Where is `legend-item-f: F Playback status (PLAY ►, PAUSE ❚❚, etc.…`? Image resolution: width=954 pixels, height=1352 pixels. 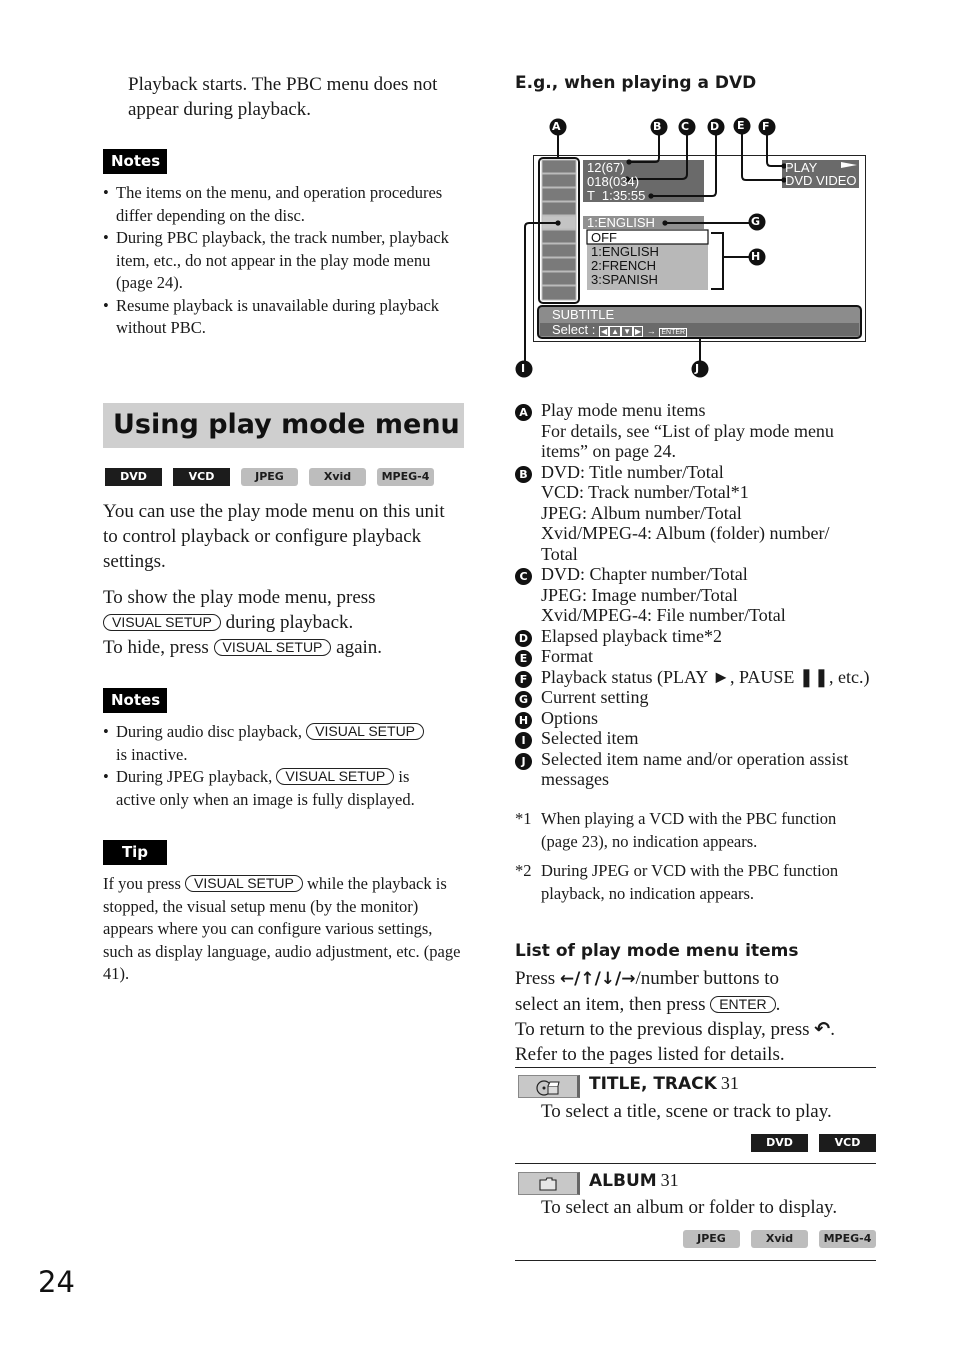 legend-item-f: F Playback status (PLAY ►, PAUSE ❚❚, etc.… is located at coordinates (697, 677).